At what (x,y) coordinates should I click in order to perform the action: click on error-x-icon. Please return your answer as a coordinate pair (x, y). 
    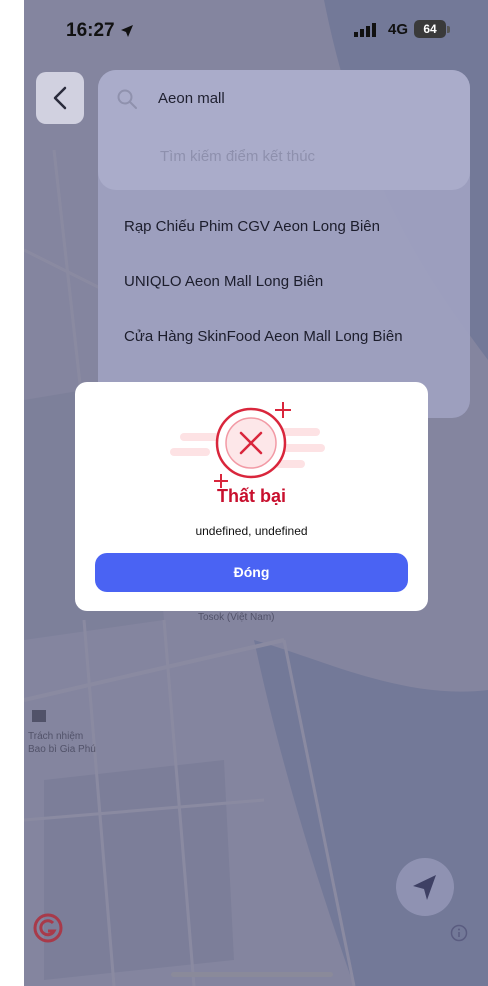
    Looking at the image, I should click on (247, 445).